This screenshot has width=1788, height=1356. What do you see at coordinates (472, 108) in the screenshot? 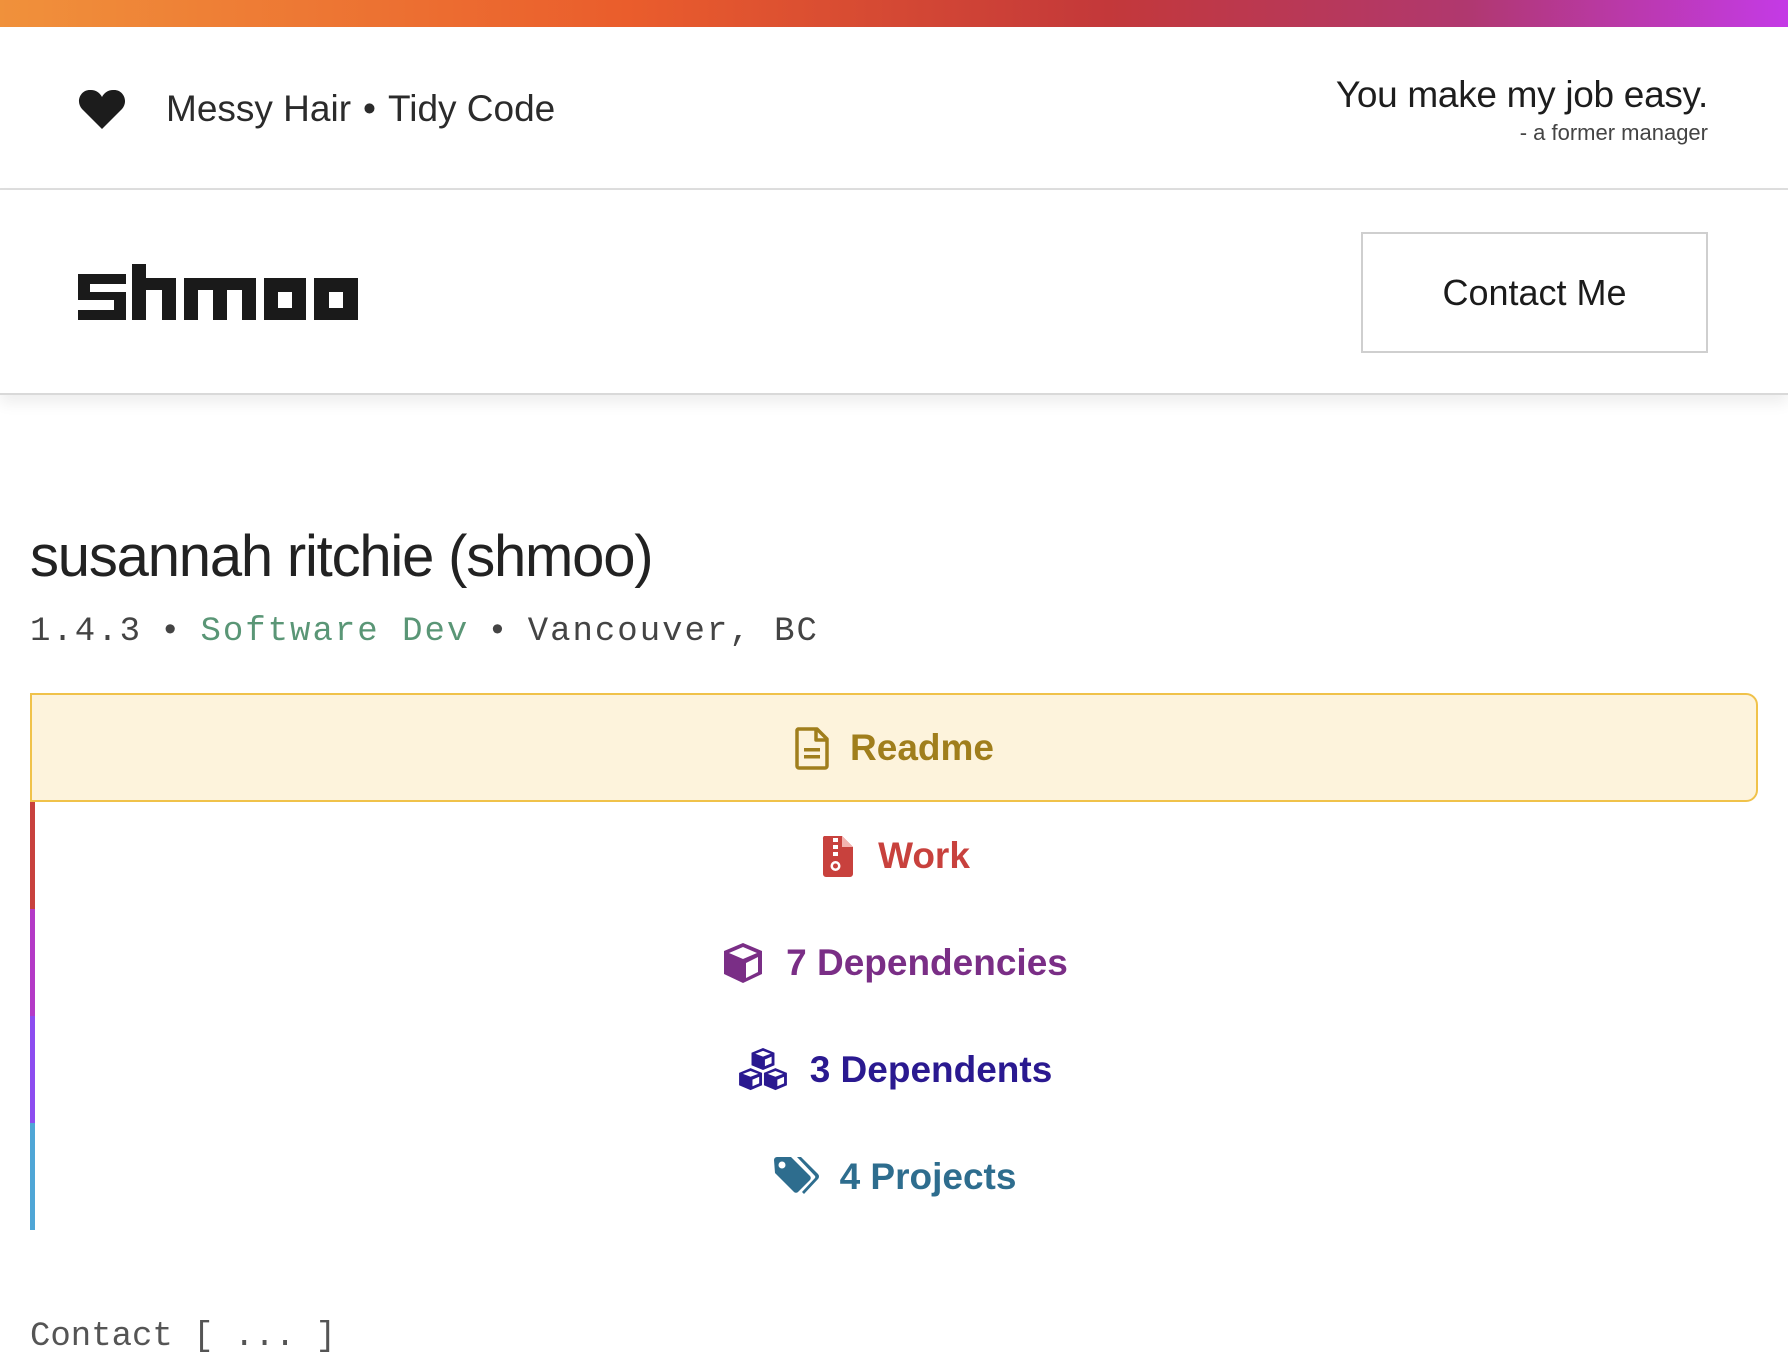
I see `tagline-right: Tidy Code` at bounding box center [472, 108].